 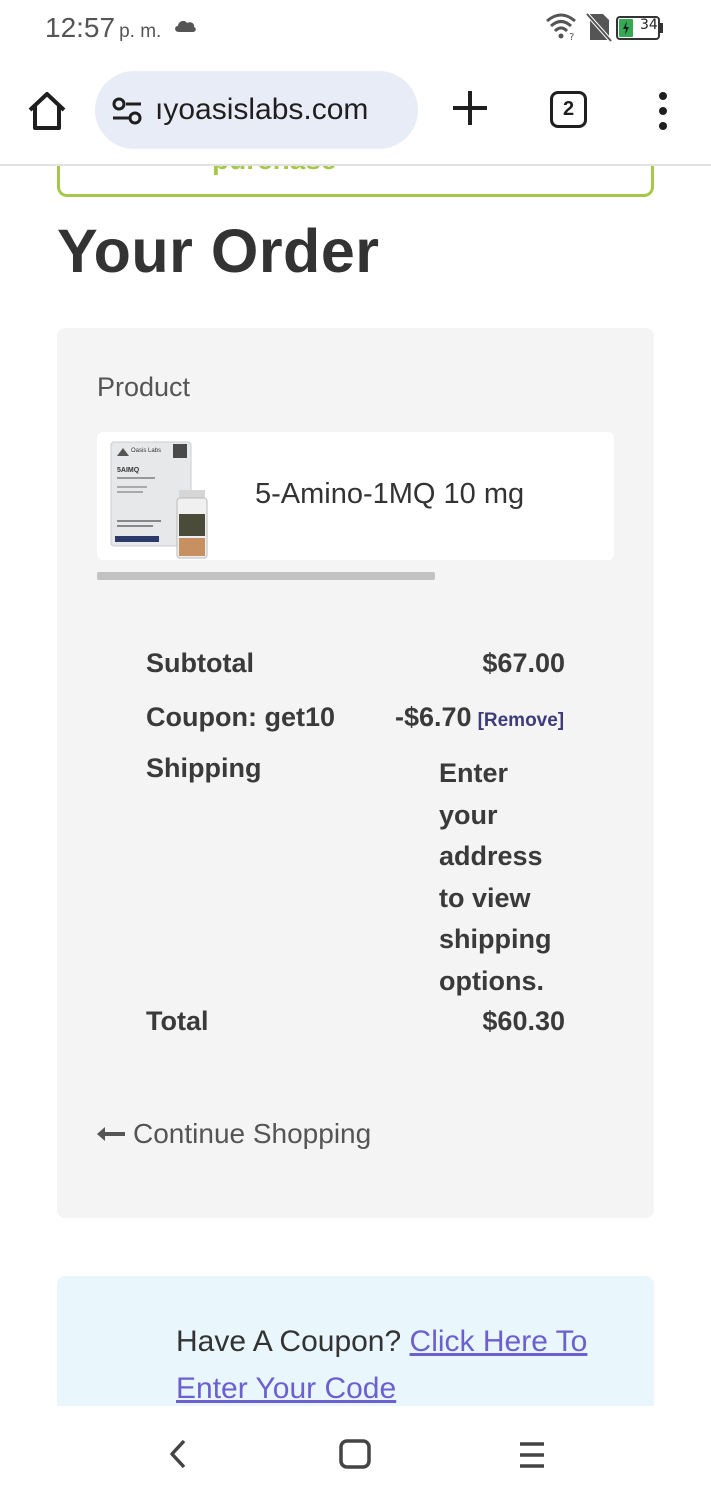 What do you see at coordinates (200, 663) in the screenshot?
I see `subtotal-label: Subtotal` at bounding box center [200, 663].